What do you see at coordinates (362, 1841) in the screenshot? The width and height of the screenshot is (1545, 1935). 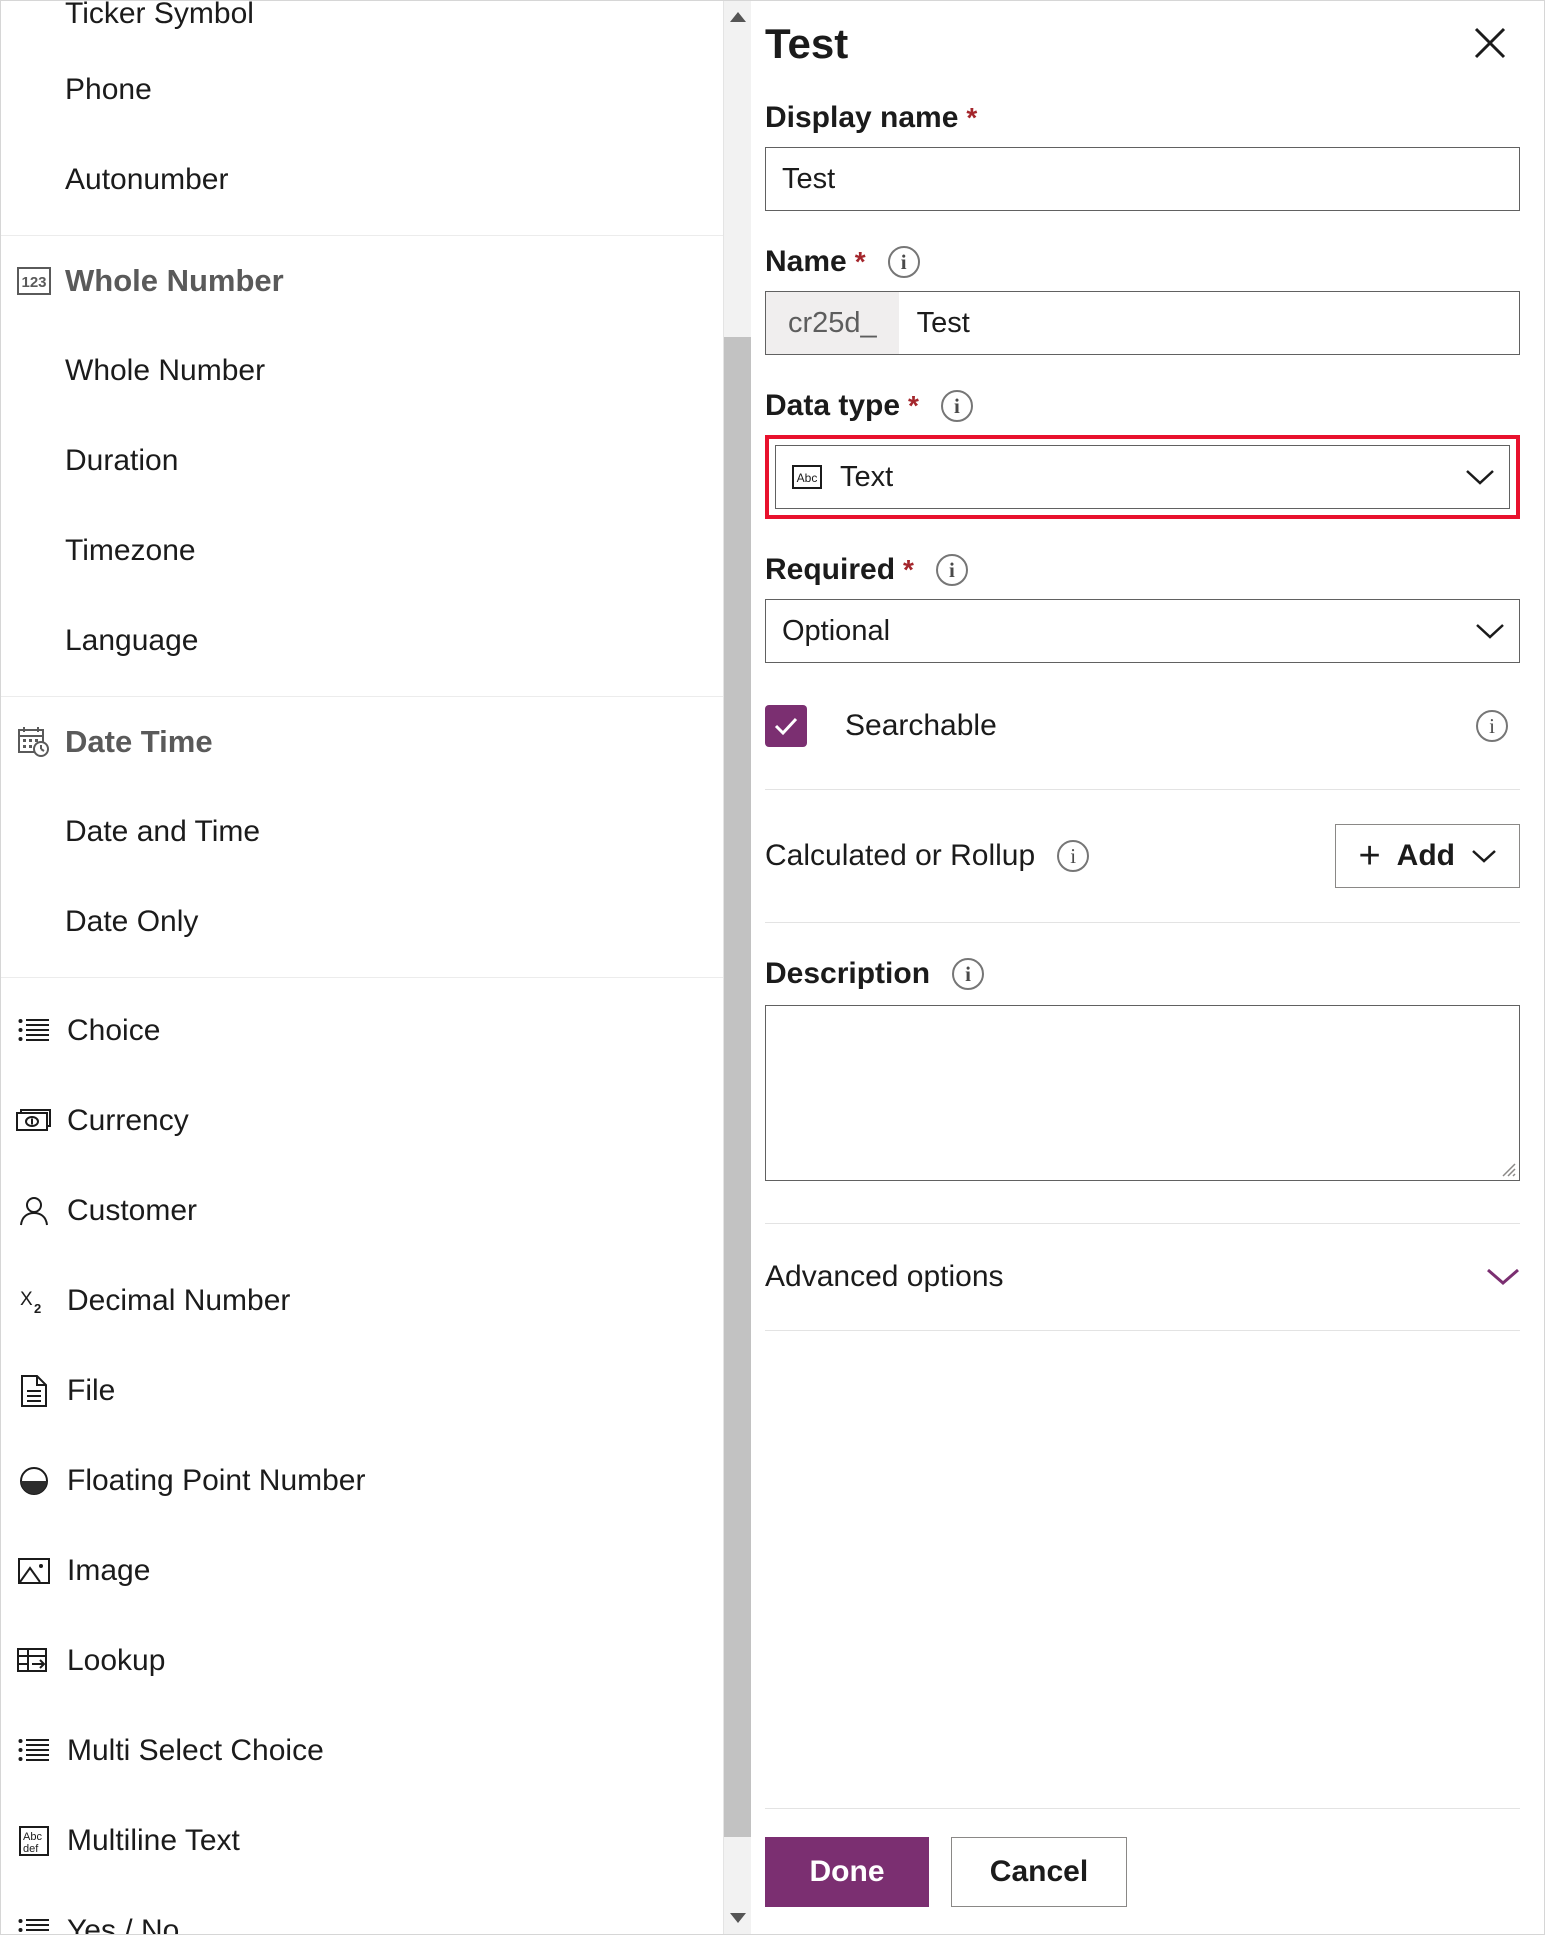 I see `type-item-multiline-text: Abc def Multiline Text` at bounding box center [362, 1841].